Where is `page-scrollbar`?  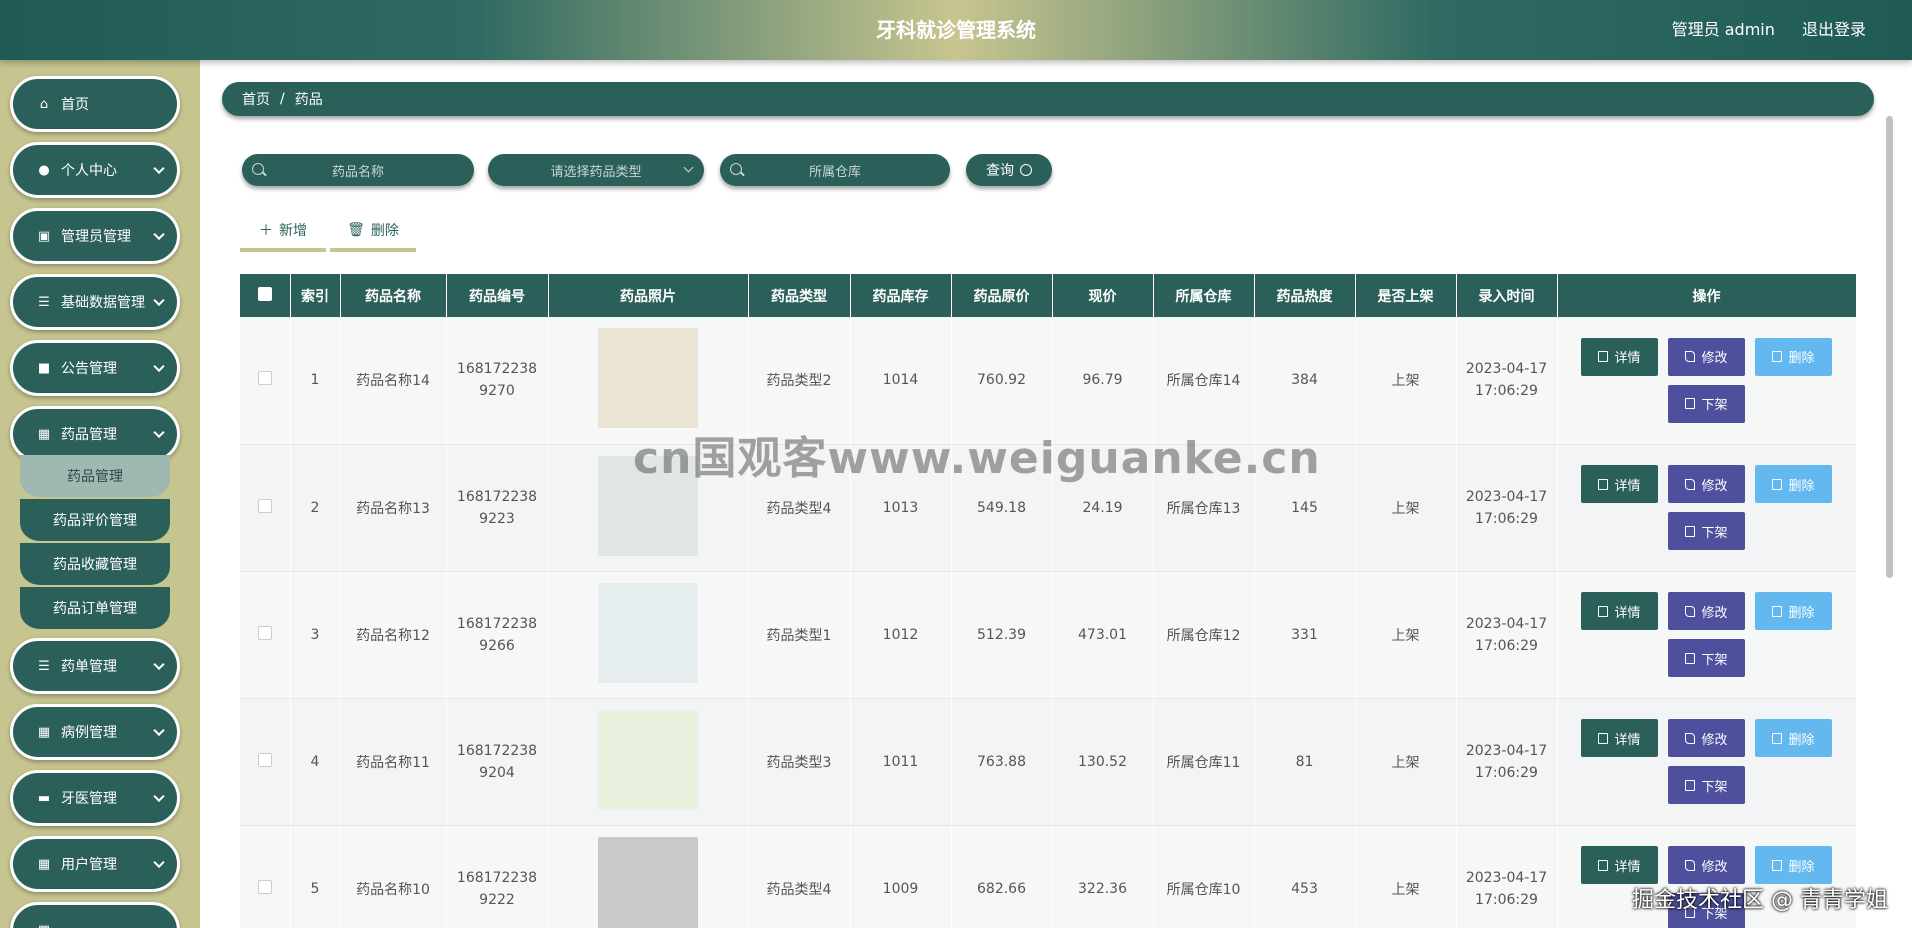
page-scrollbar is located at coordinates (1889, 347).